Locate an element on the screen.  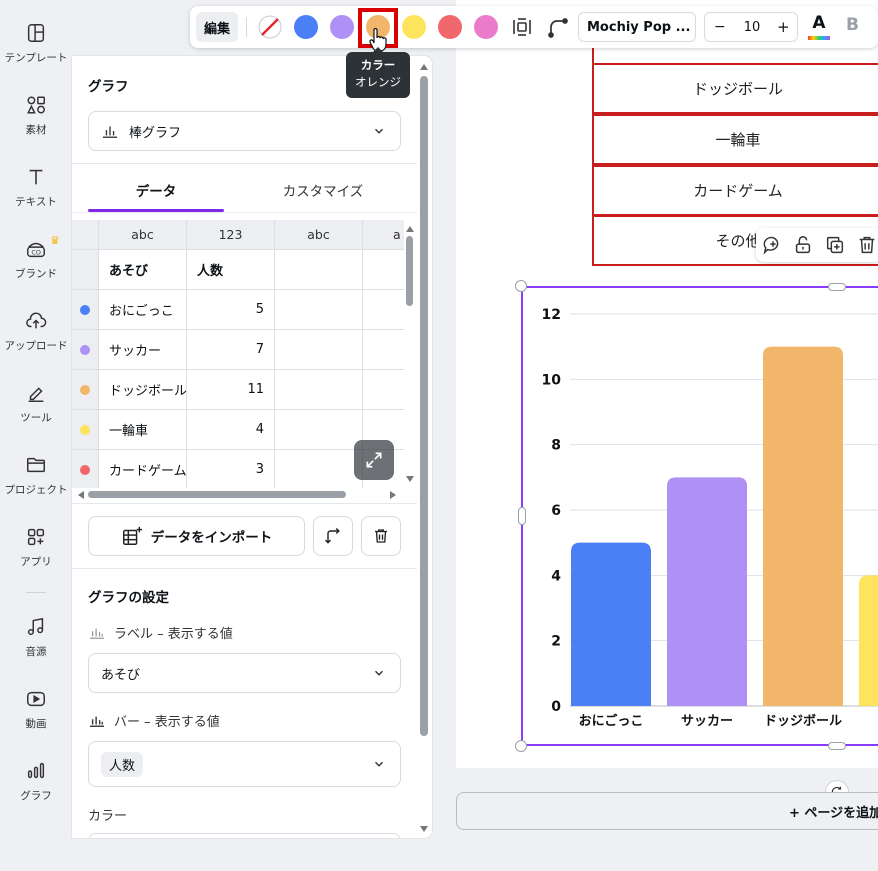
grid-cell: 一輪車 is located at coordinates (143, 430).